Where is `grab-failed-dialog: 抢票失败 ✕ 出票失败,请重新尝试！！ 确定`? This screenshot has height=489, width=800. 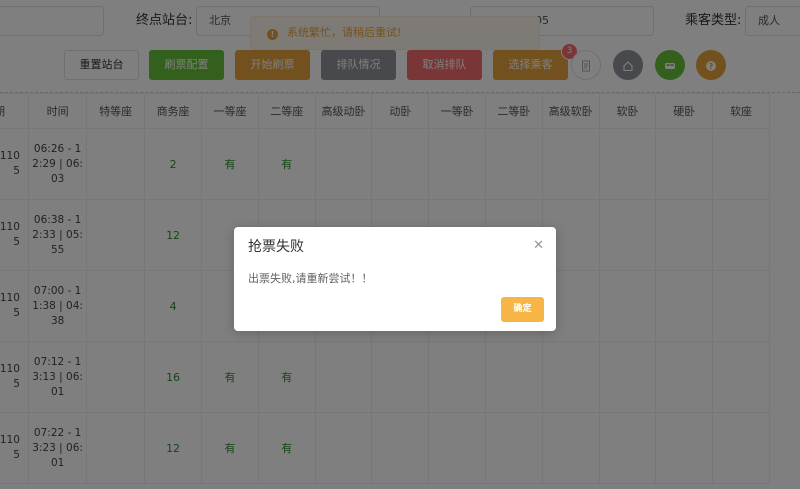 grab-failed-dialog: 抢票失败 ✕ 出票失败,请重新尝试！！ 确定 is located at coordinates (395, 279).